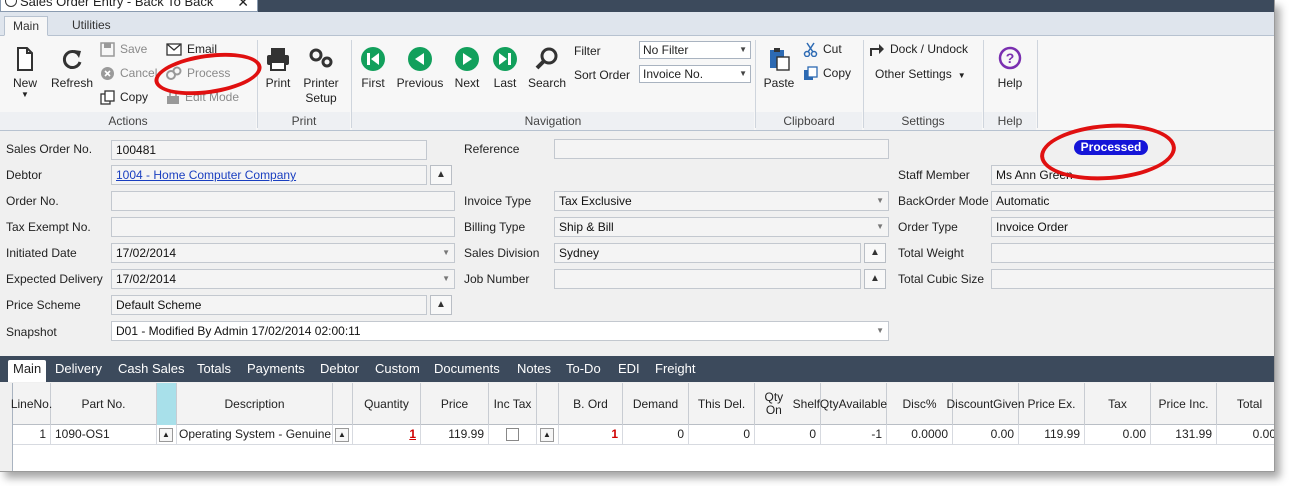  What do you see at coordinates (920, 74) in the screenshot?
I see `other-settings-button: Other Settings ▼` at bounding box center [920, 74].